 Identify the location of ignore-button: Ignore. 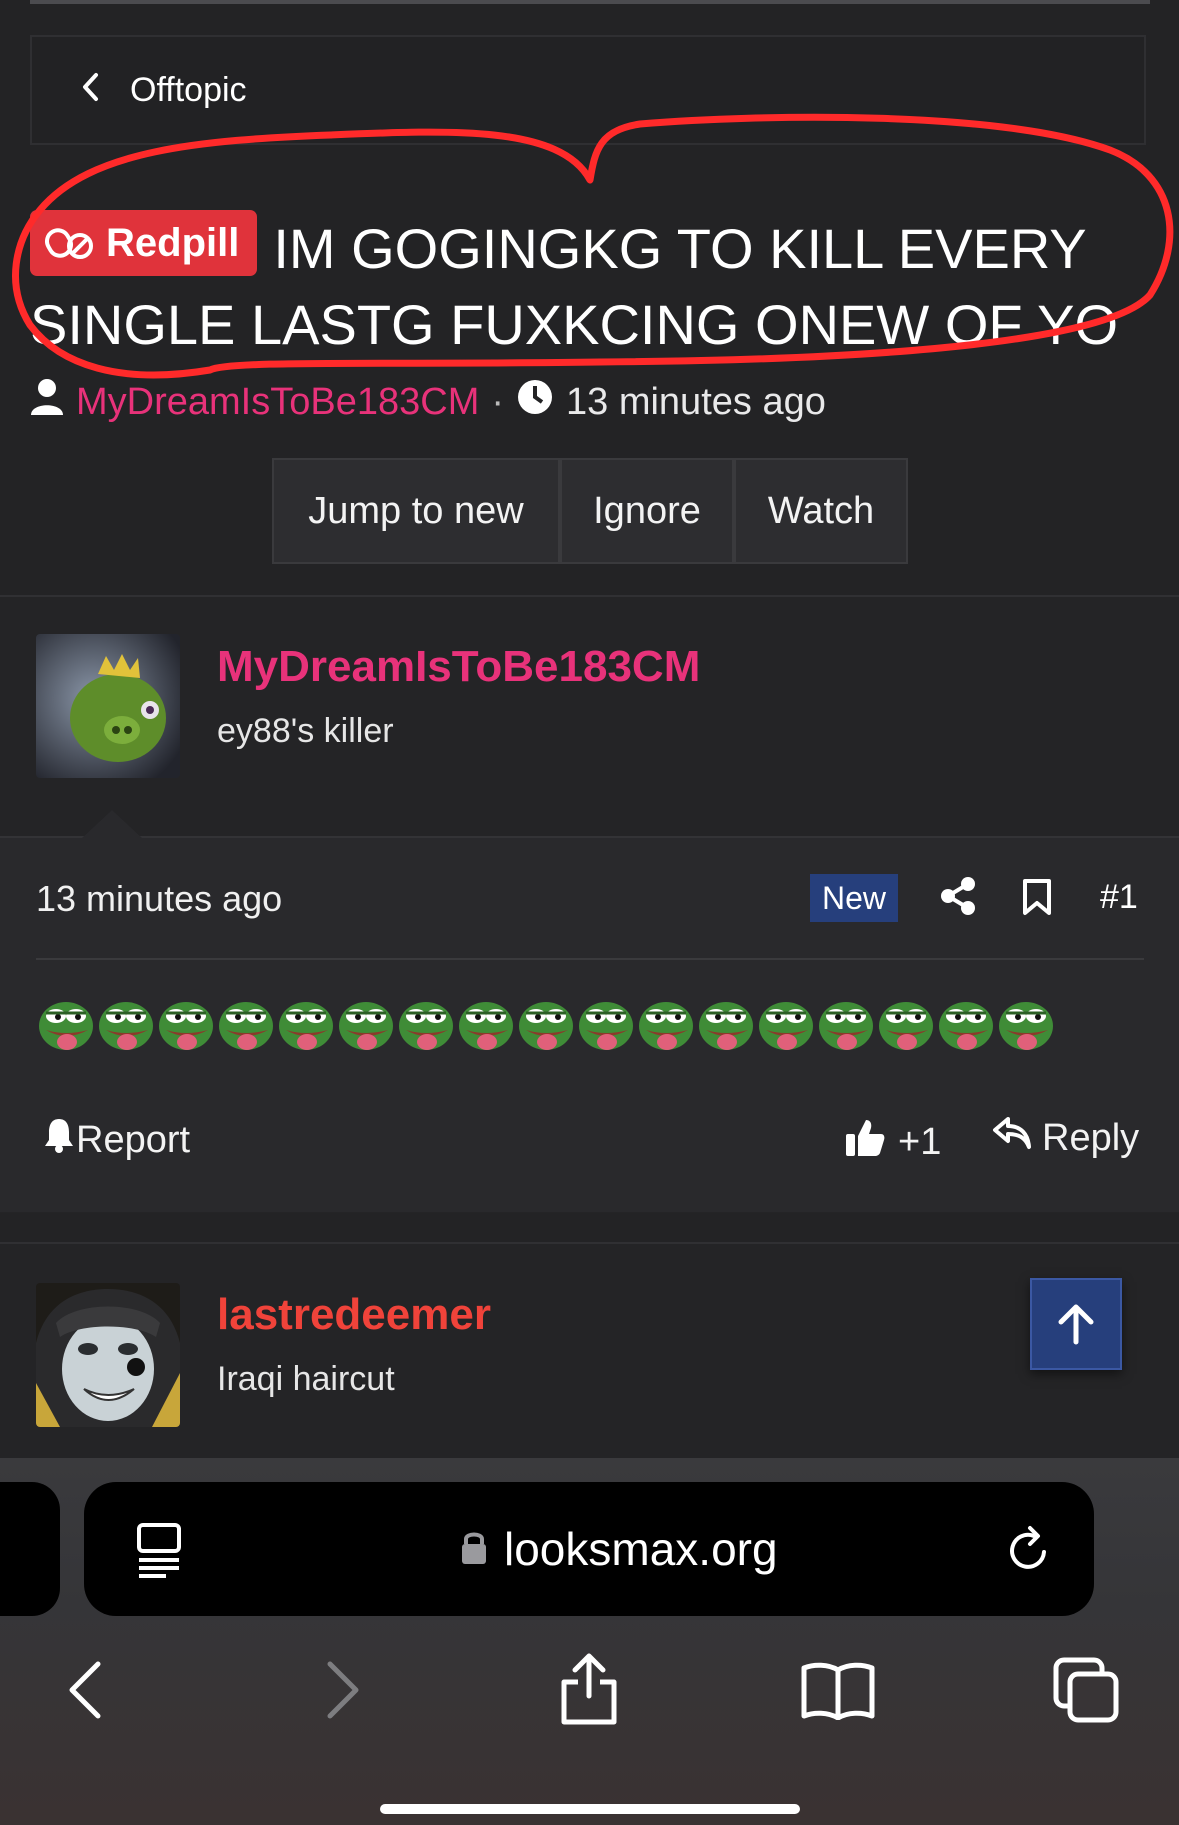
(647, 511).